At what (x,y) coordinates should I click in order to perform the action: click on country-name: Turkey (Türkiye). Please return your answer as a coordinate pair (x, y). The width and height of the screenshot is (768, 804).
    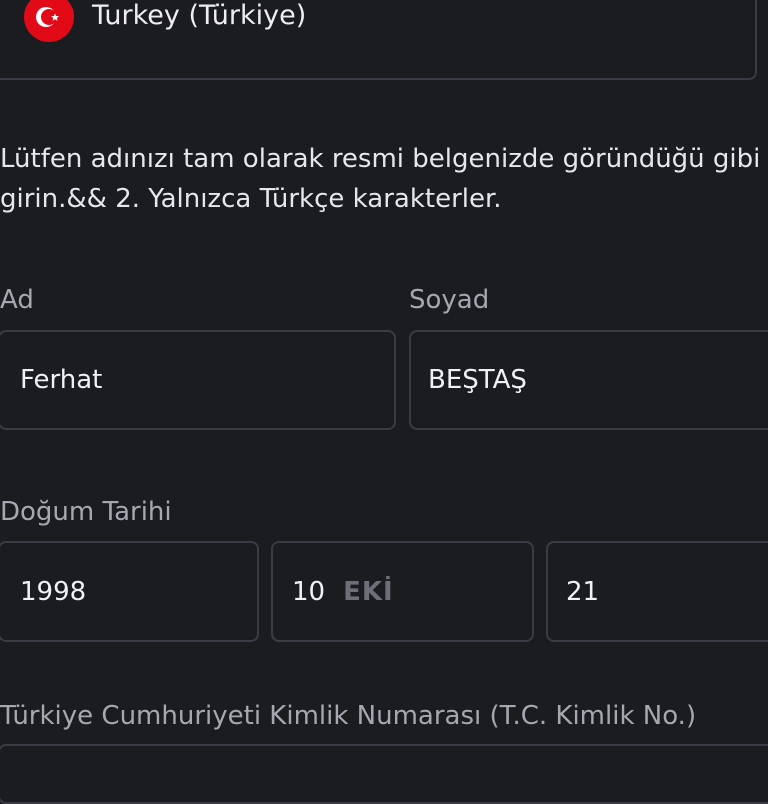
    Looking at the image, I should click on (199, 15).